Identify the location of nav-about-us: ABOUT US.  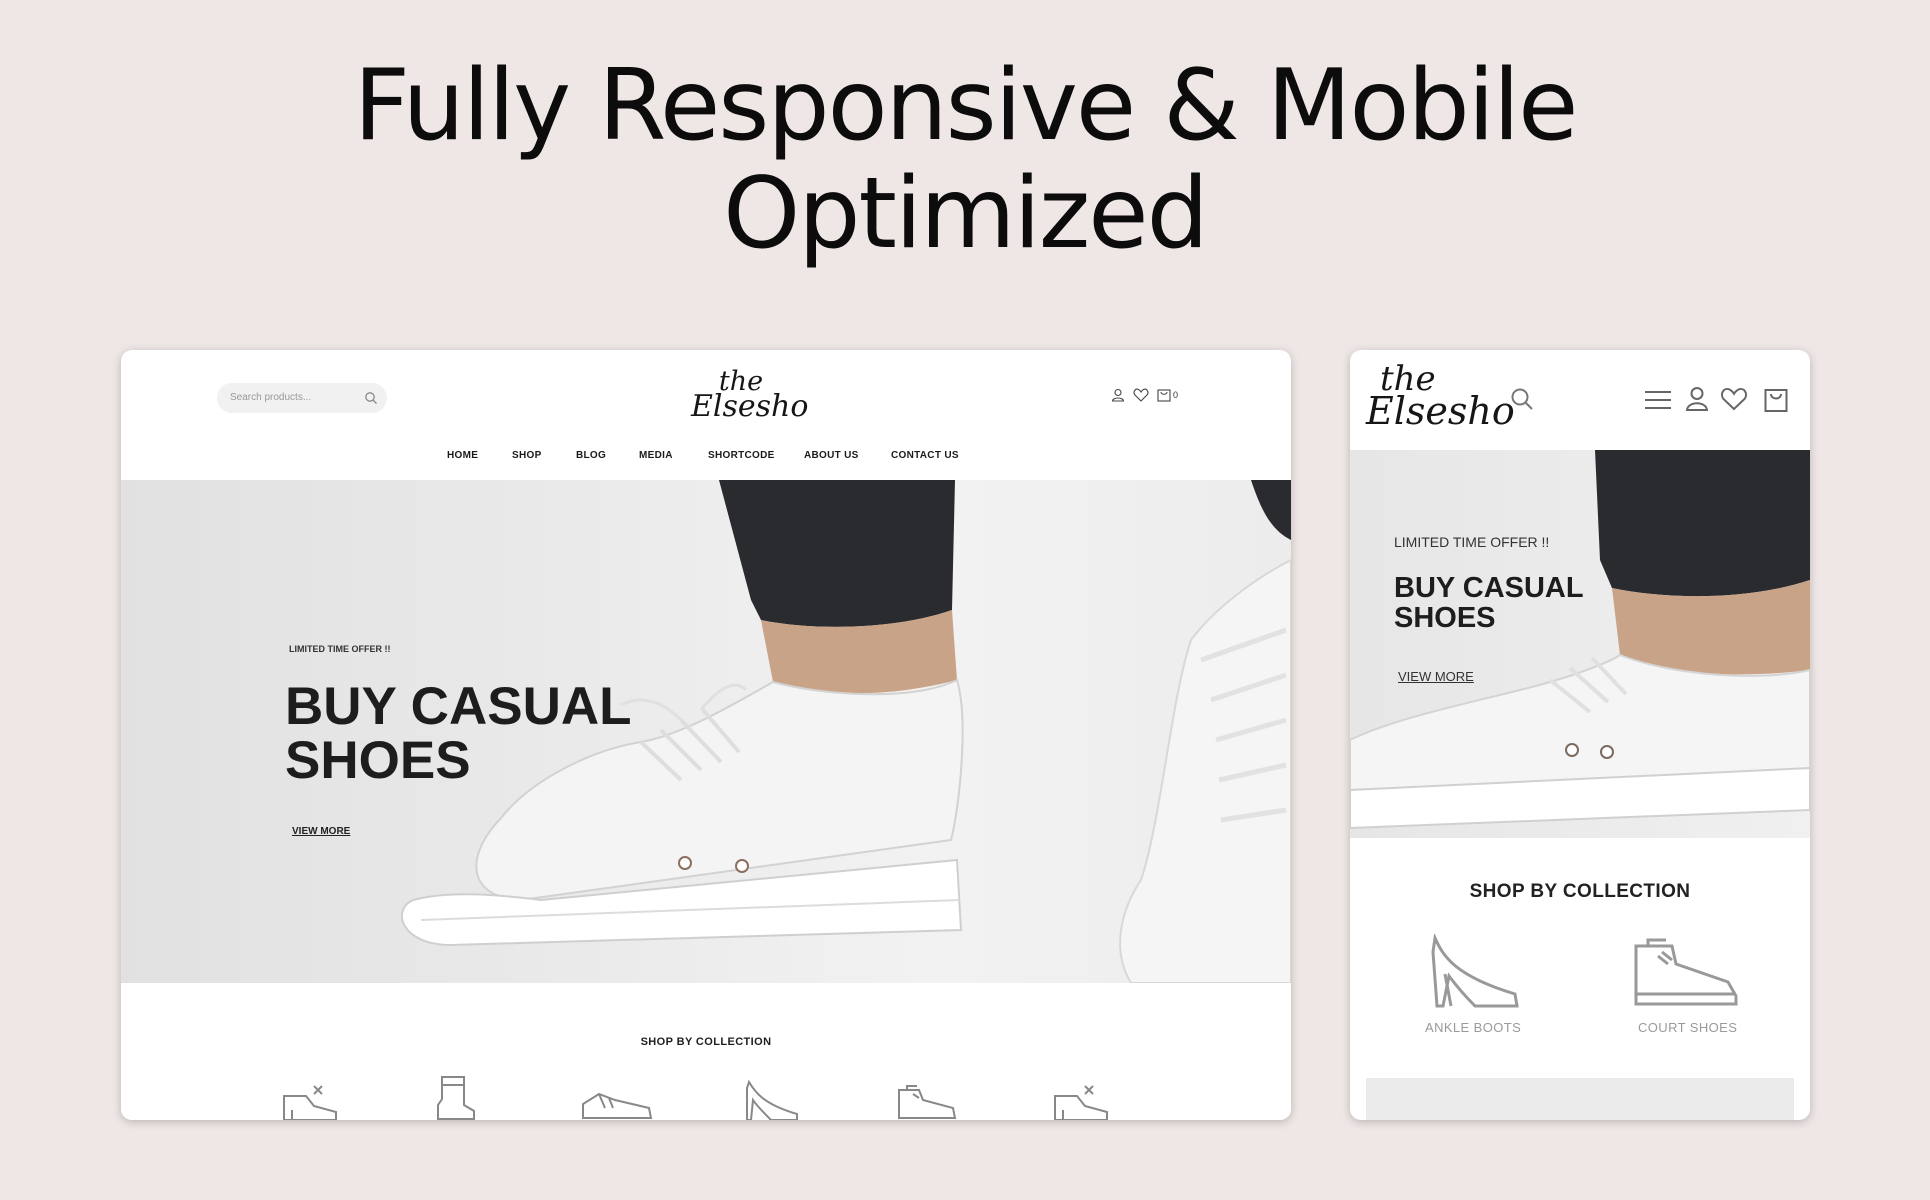
(831, 455).